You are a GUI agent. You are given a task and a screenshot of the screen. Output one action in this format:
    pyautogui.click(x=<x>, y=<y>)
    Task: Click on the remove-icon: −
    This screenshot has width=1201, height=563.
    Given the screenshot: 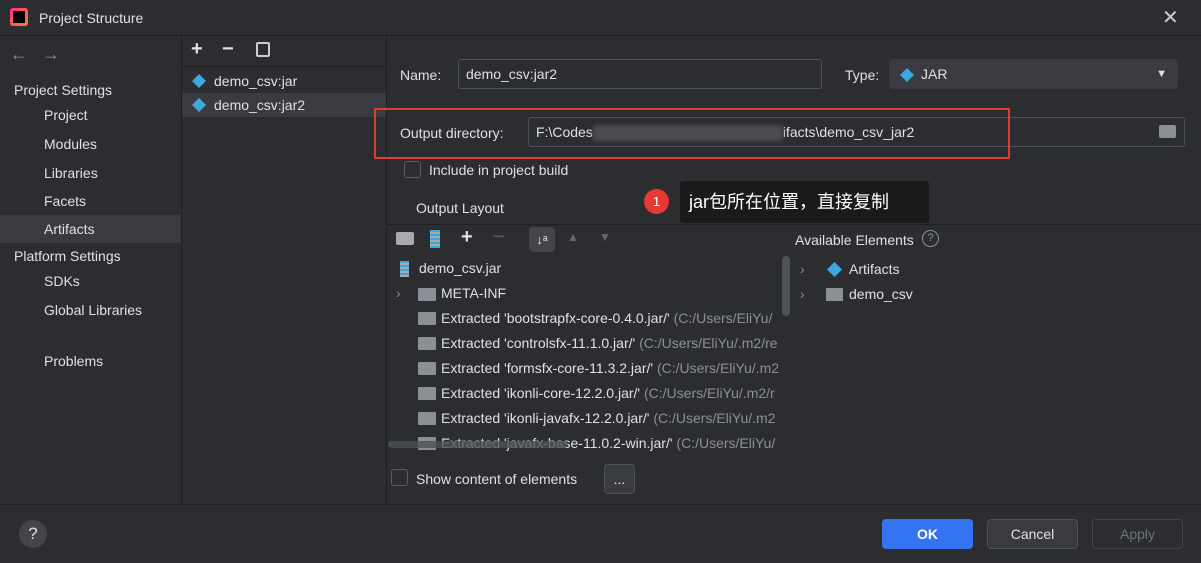 What is the action you would take?
    pyautogui.click(x=228, y=49)
    